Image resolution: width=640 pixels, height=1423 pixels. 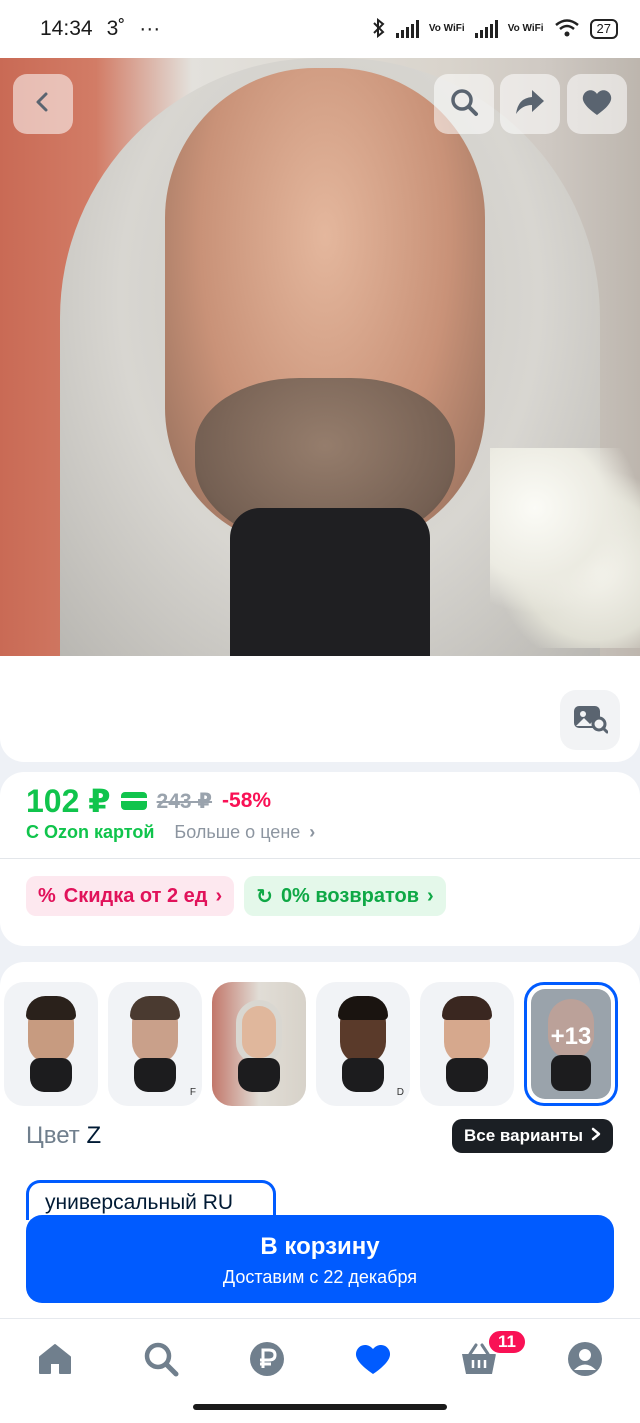 I want to click on returns-badge: ↻ 0% возвратов ›, so click(x=345, y=896).